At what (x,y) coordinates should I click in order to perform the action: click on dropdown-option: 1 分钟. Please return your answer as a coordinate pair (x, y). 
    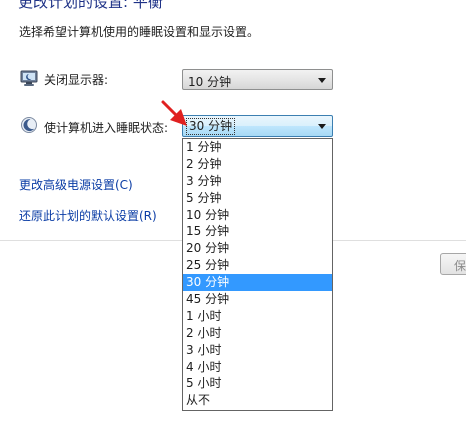
    Looking at the image, I should click on (257, 147).